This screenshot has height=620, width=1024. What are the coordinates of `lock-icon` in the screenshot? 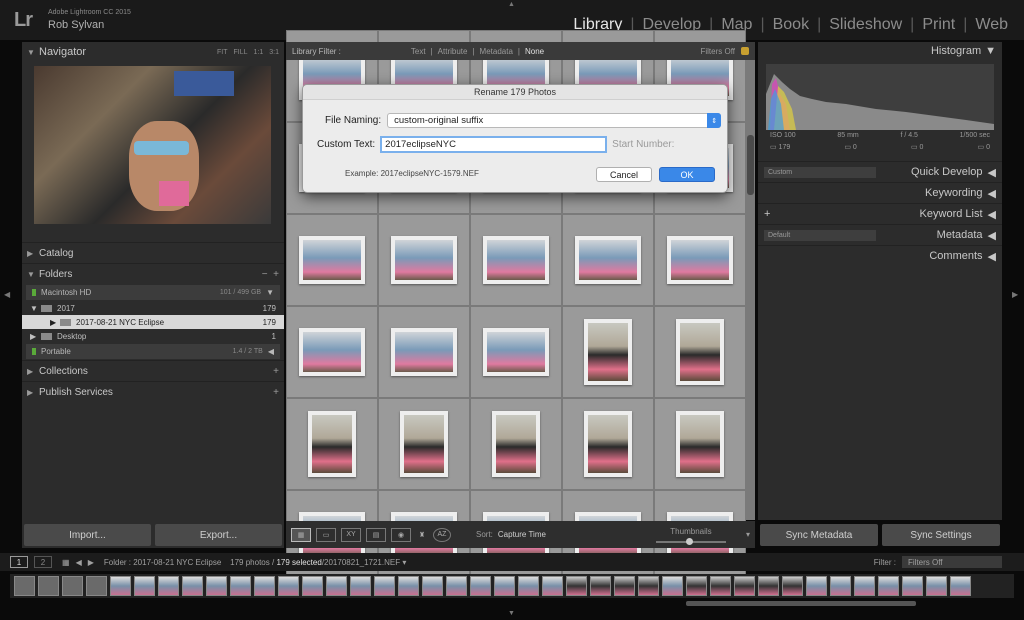 It's located at (745, 51).